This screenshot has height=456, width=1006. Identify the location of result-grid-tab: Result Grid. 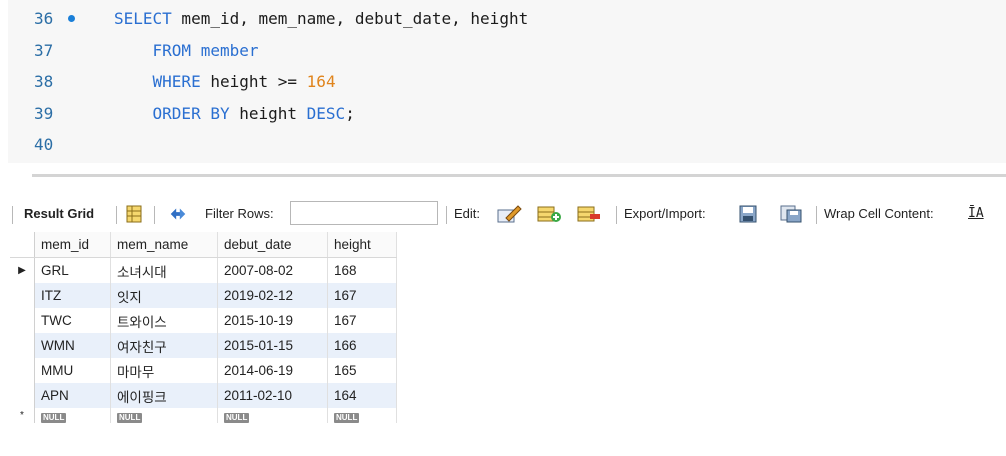
(59, 214).